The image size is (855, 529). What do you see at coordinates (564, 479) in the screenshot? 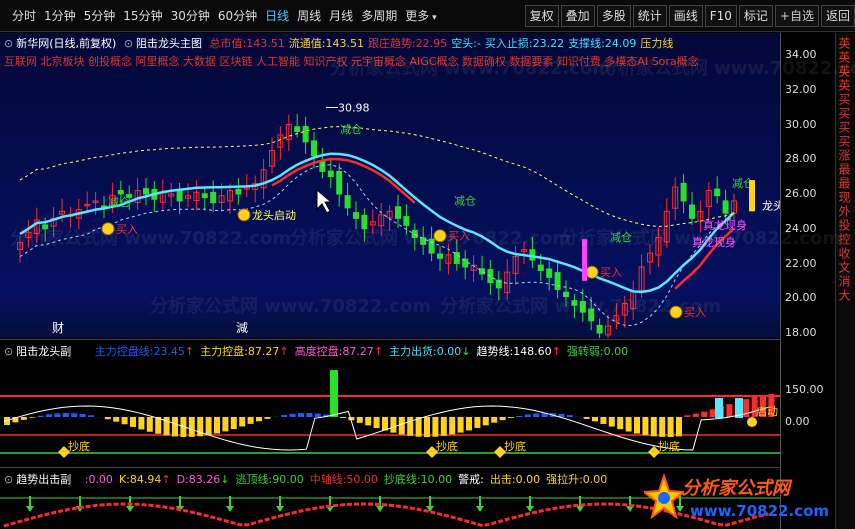
I see `field-label: 强拉升:` at bounding box center [564, 479].